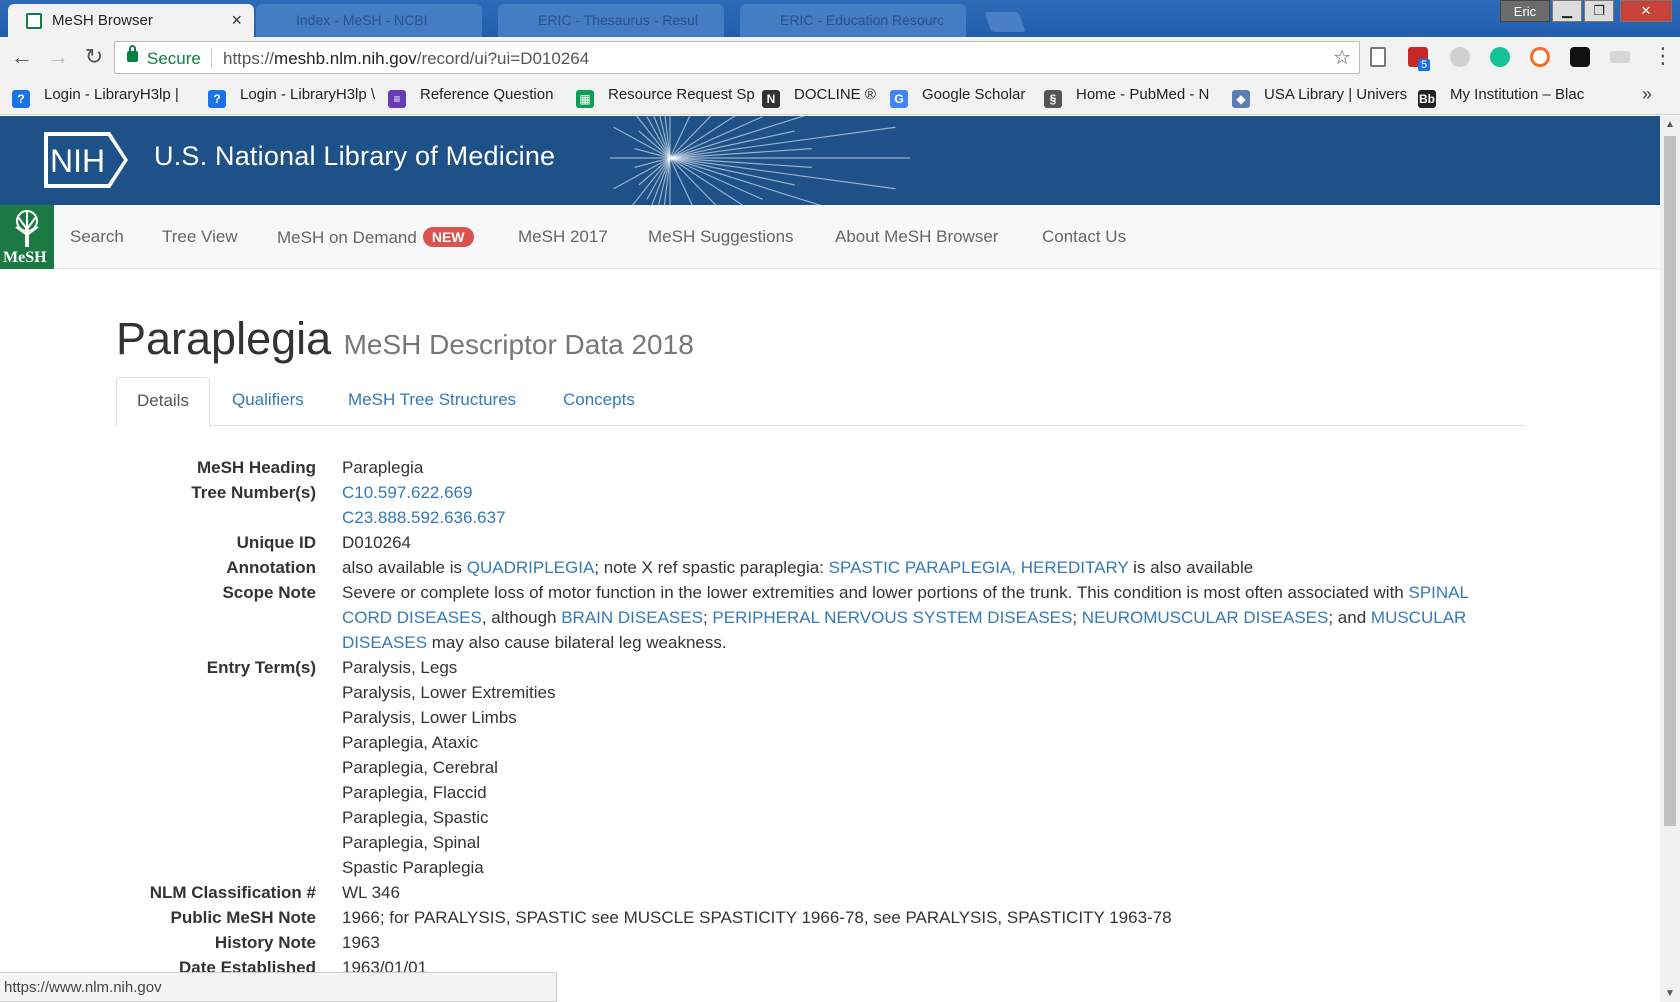 This screenshot has height=1002, width=1680. Describe the element at coordinates (200, 237) in the screenshot. I see `nav-tree-view: Tree View` at that location.